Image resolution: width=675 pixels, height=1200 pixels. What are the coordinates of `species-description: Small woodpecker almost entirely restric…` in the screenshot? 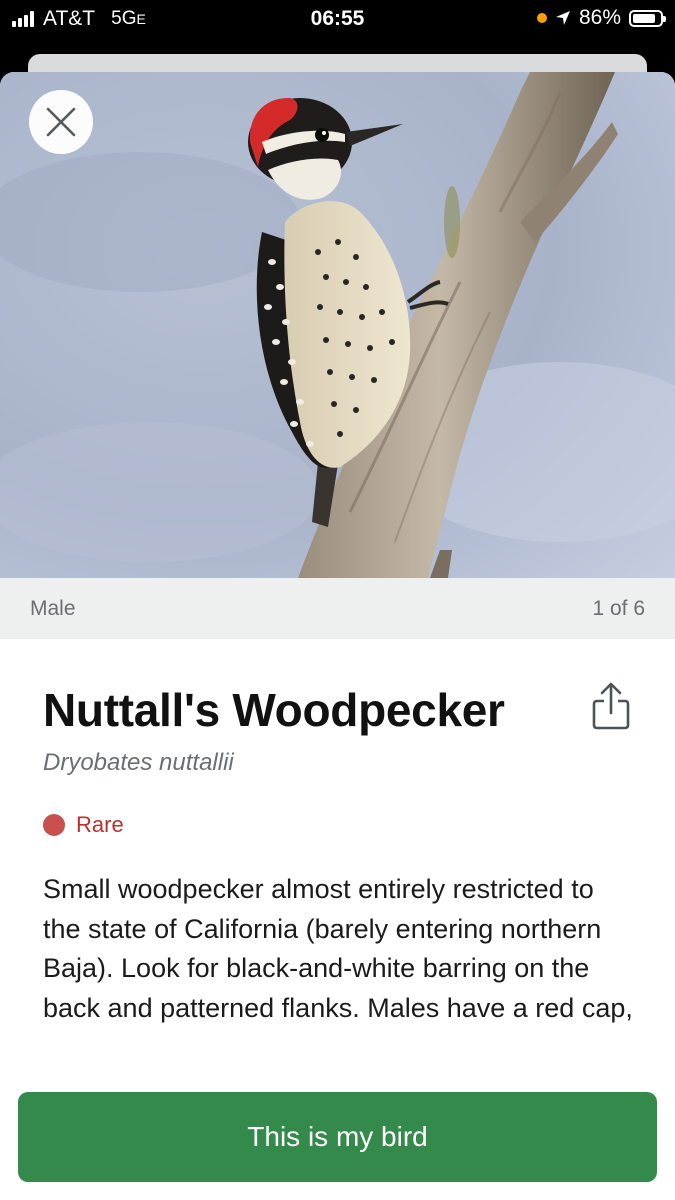 It's located at (338, 948).